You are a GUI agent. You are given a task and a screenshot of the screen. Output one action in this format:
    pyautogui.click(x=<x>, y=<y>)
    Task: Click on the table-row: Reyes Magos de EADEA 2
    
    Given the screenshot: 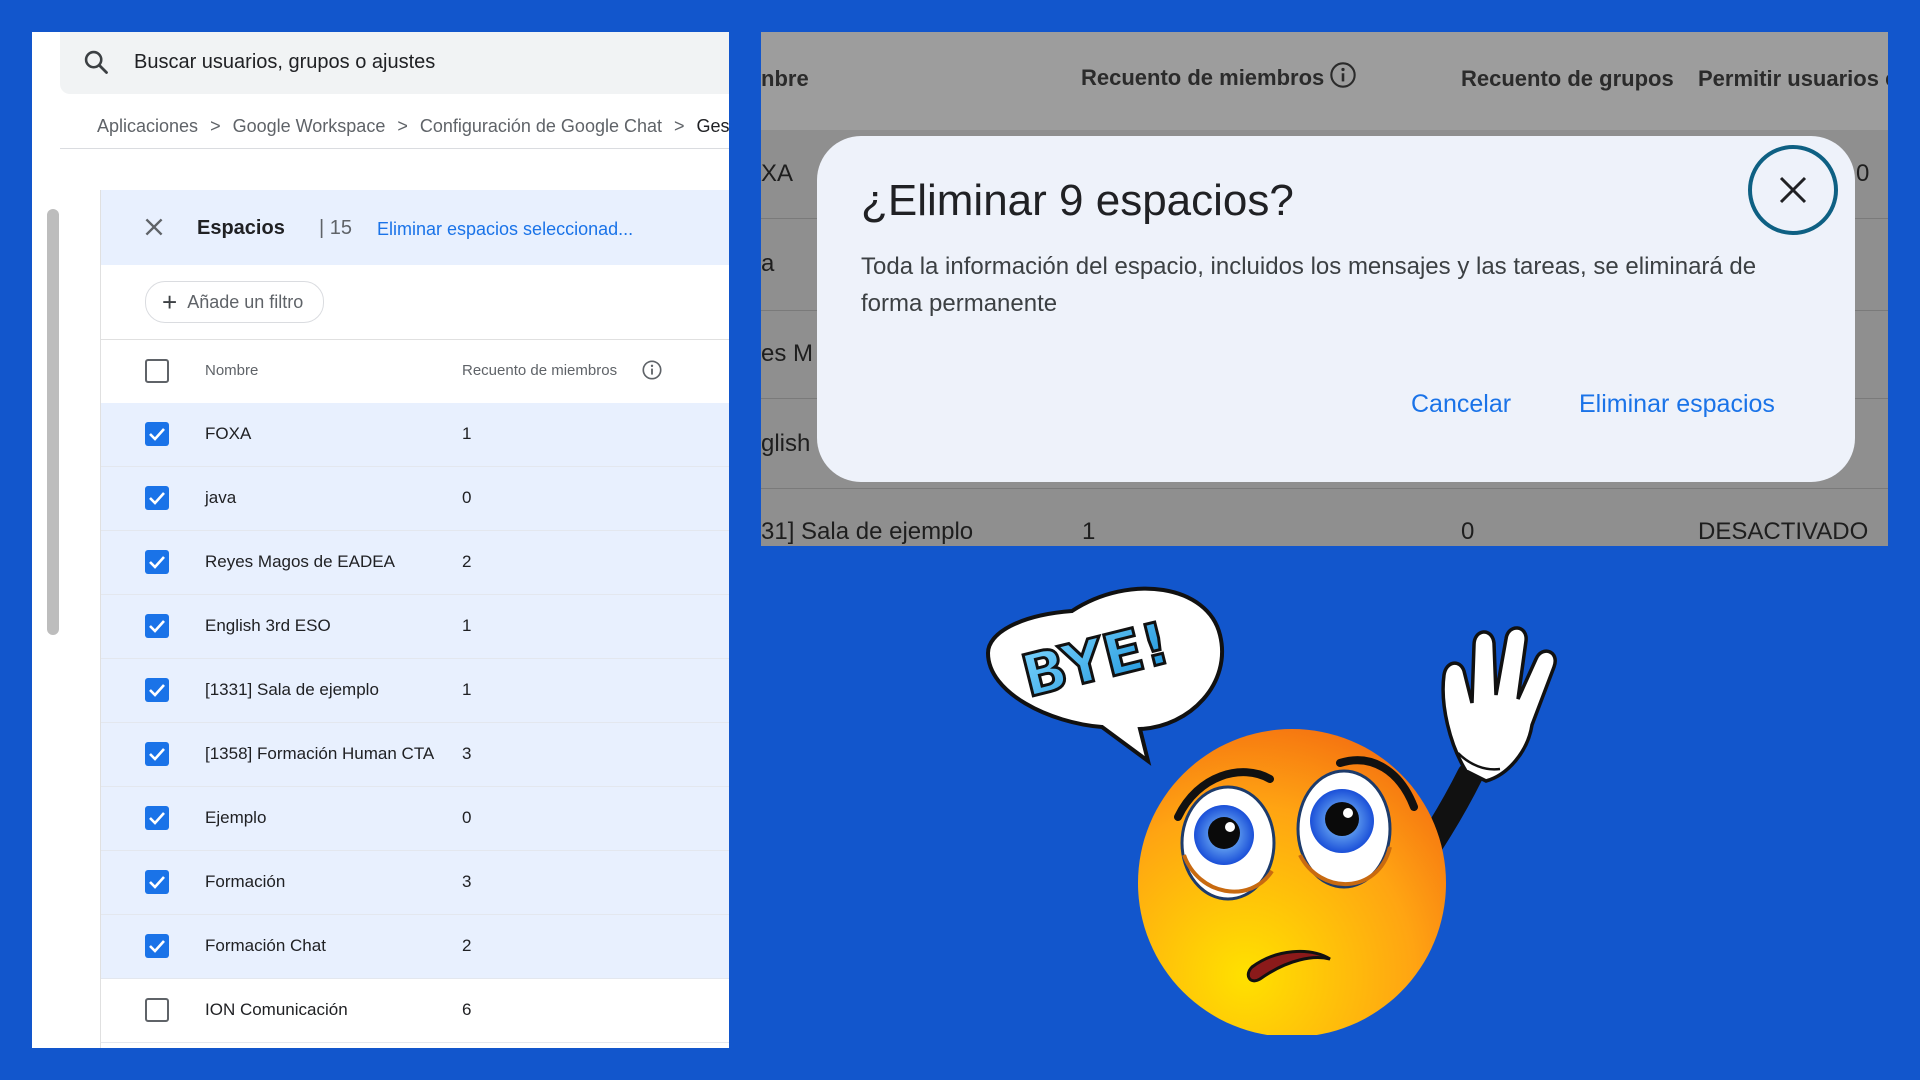 What is the action you would take?
    pyautogui.click(x=415, y=563)
    